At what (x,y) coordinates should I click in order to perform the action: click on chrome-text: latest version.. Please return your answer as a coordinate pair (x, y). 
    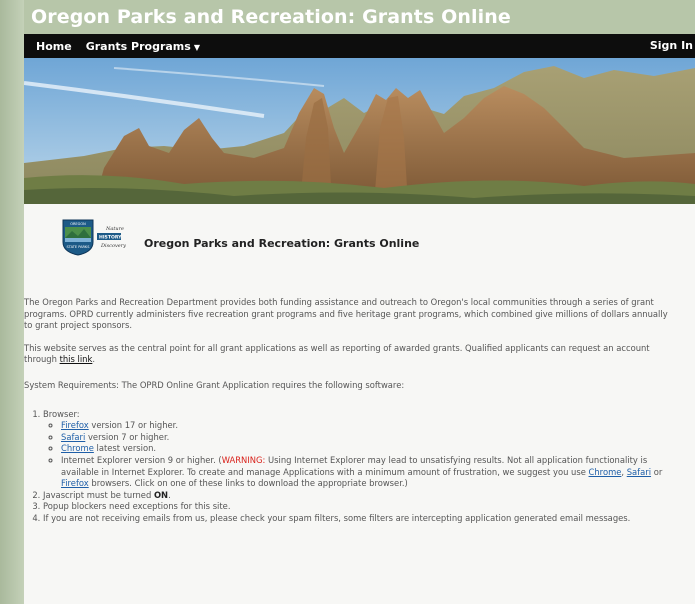
    Looking at the image, I should click on (125, 448).